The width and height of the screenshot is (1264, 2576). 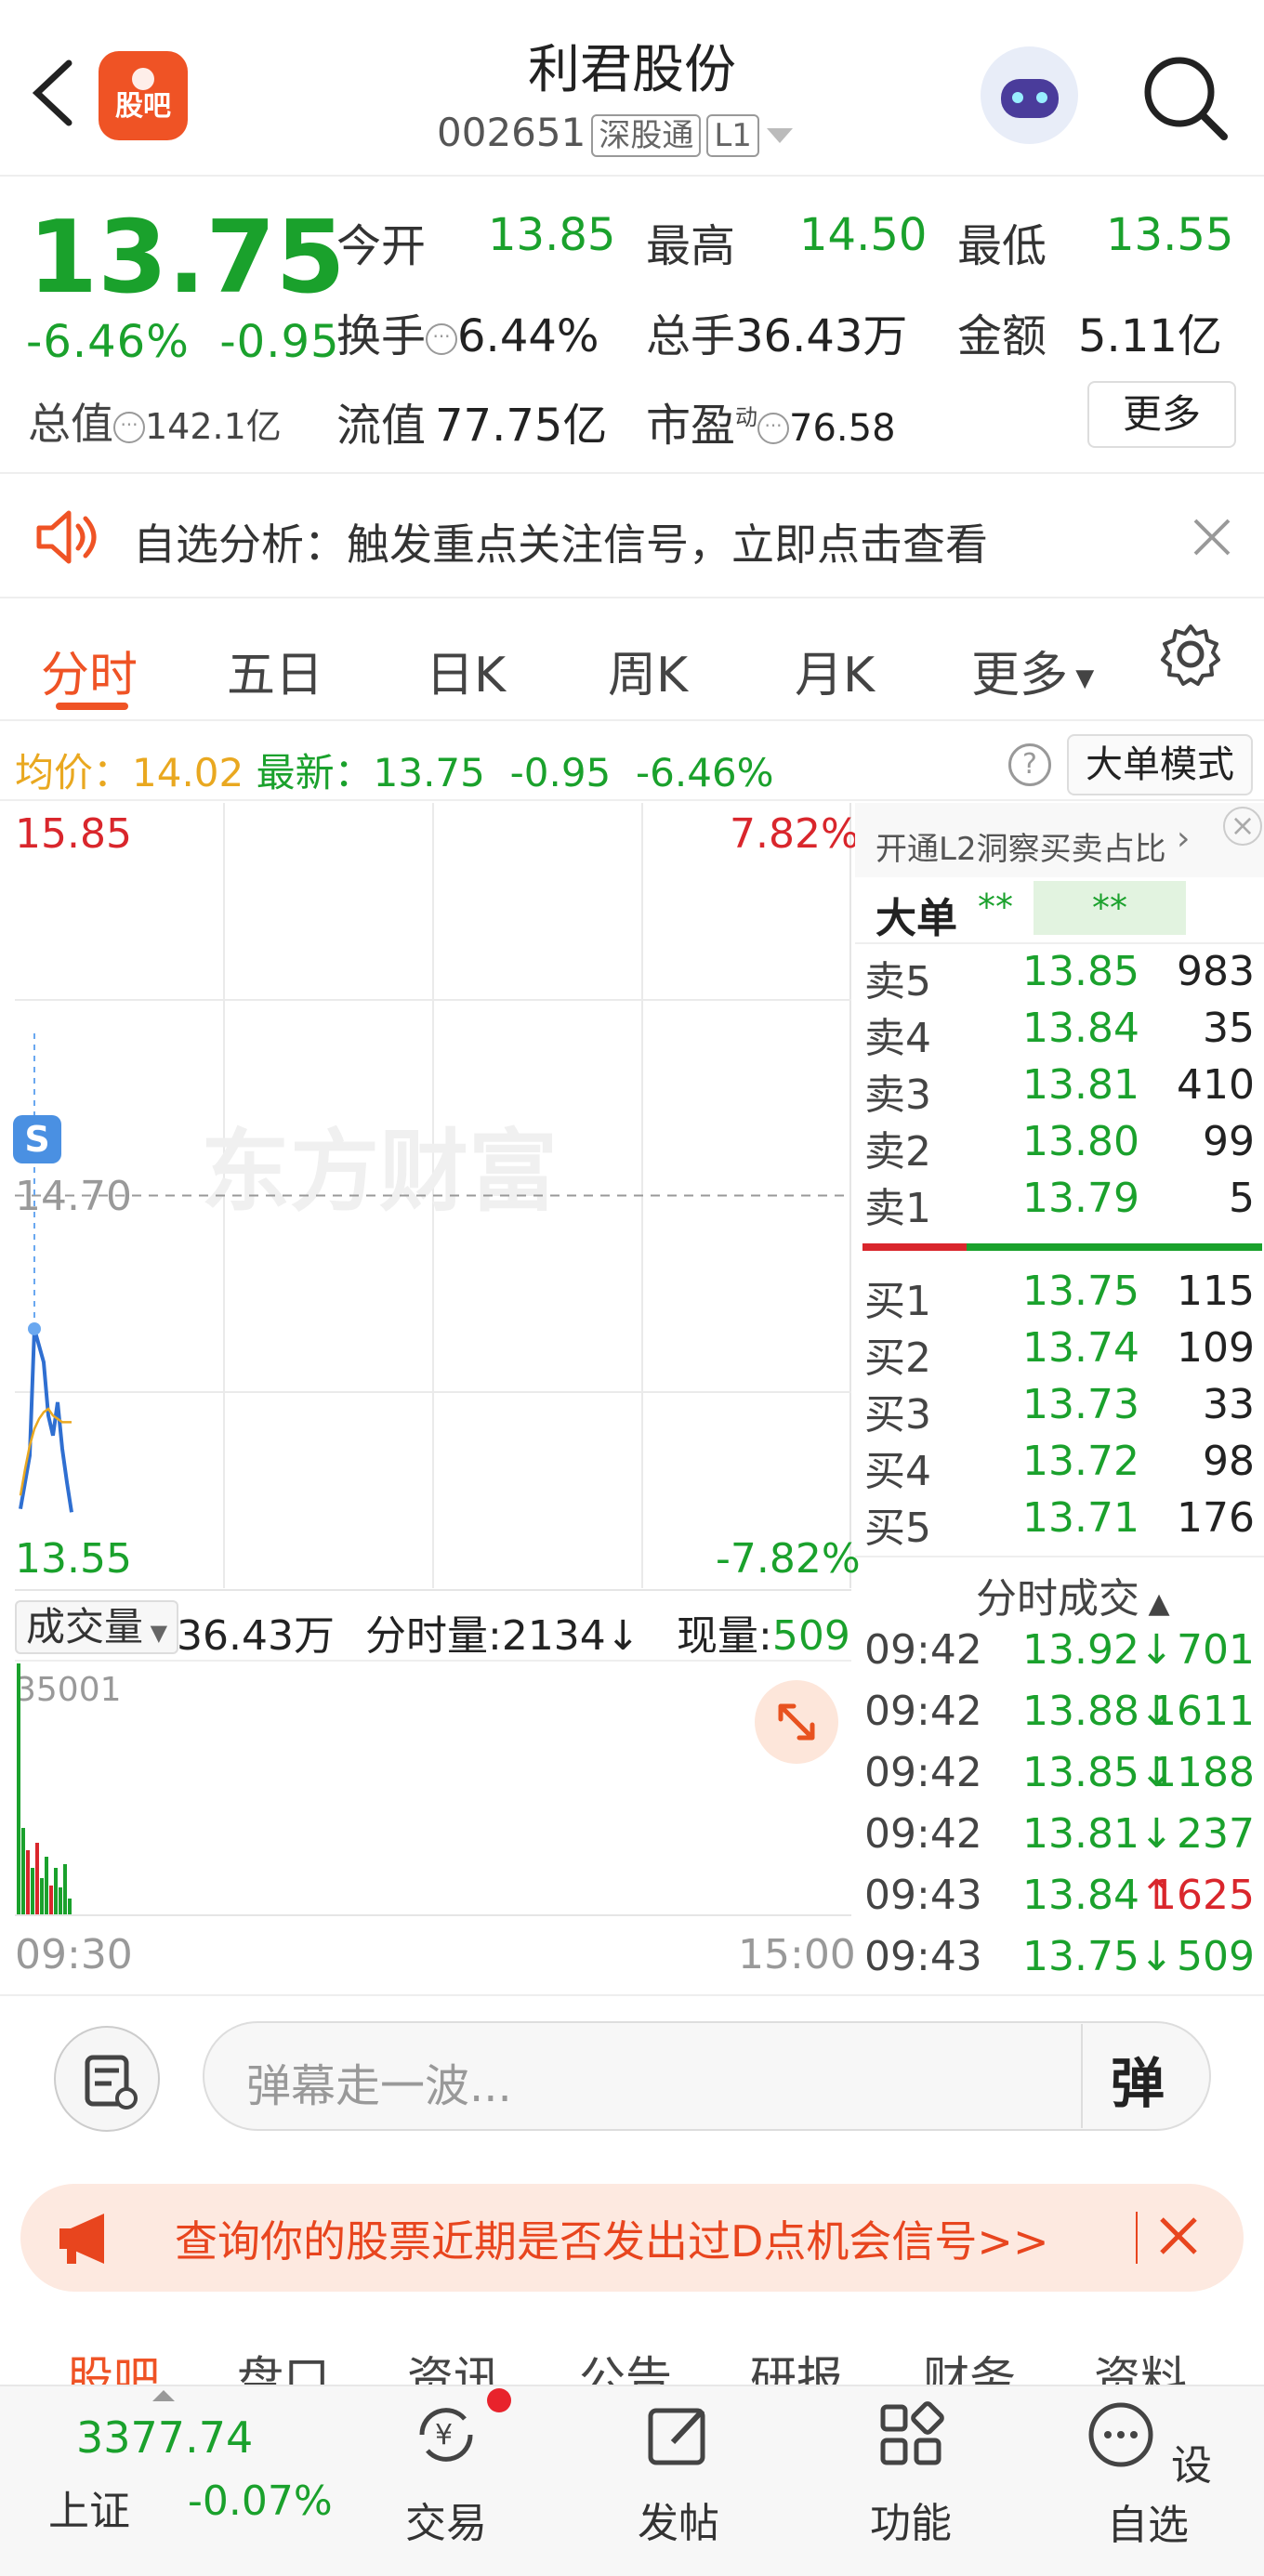 I want to click on l2-upsell: 开通L2洞察买卖占比 › ×, so click(x=1059, y=840).